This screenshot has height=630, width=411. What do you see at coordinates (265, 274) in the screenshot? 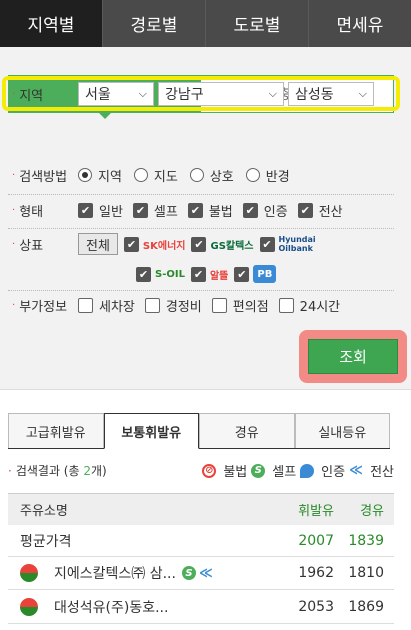
I see `pb-logo: PB` at bounding box center [265, 274].